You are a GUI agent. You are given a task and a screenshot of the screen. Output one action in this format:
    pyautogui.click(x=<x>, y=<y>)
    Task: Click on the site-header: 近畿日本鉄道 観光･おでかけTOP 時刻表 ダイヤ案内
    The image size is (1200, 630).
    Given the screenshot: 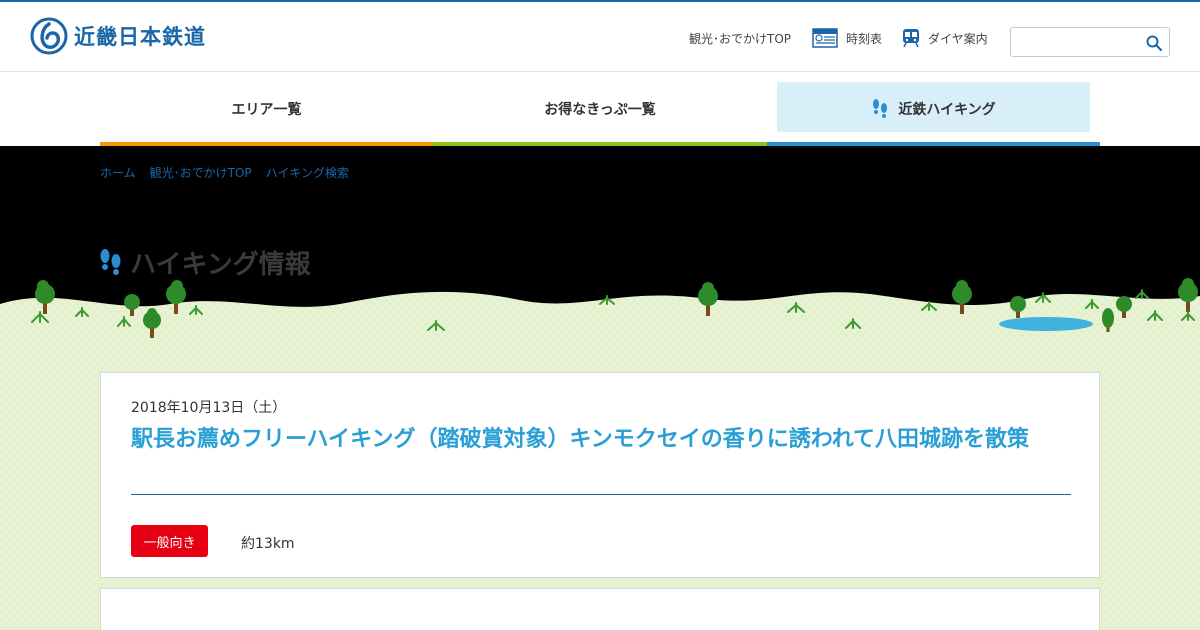 What is the action you would take?
    pyautogui.click(x=600, y=37)
    